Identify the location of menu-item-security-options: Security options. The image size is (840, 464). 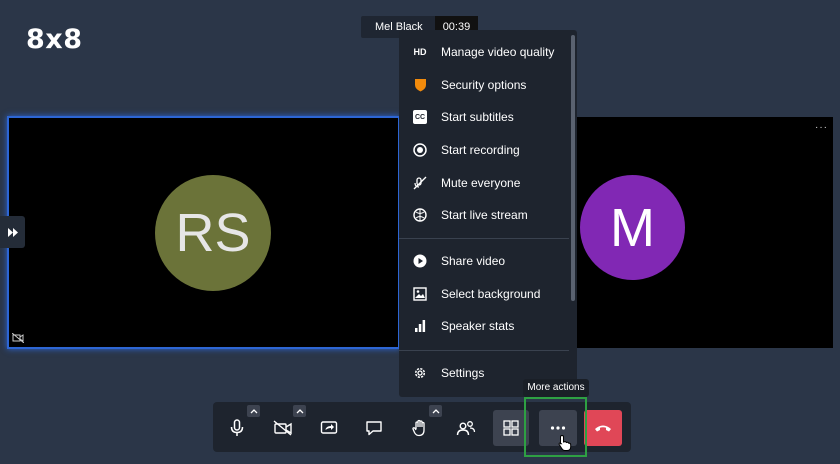
(484, 85).